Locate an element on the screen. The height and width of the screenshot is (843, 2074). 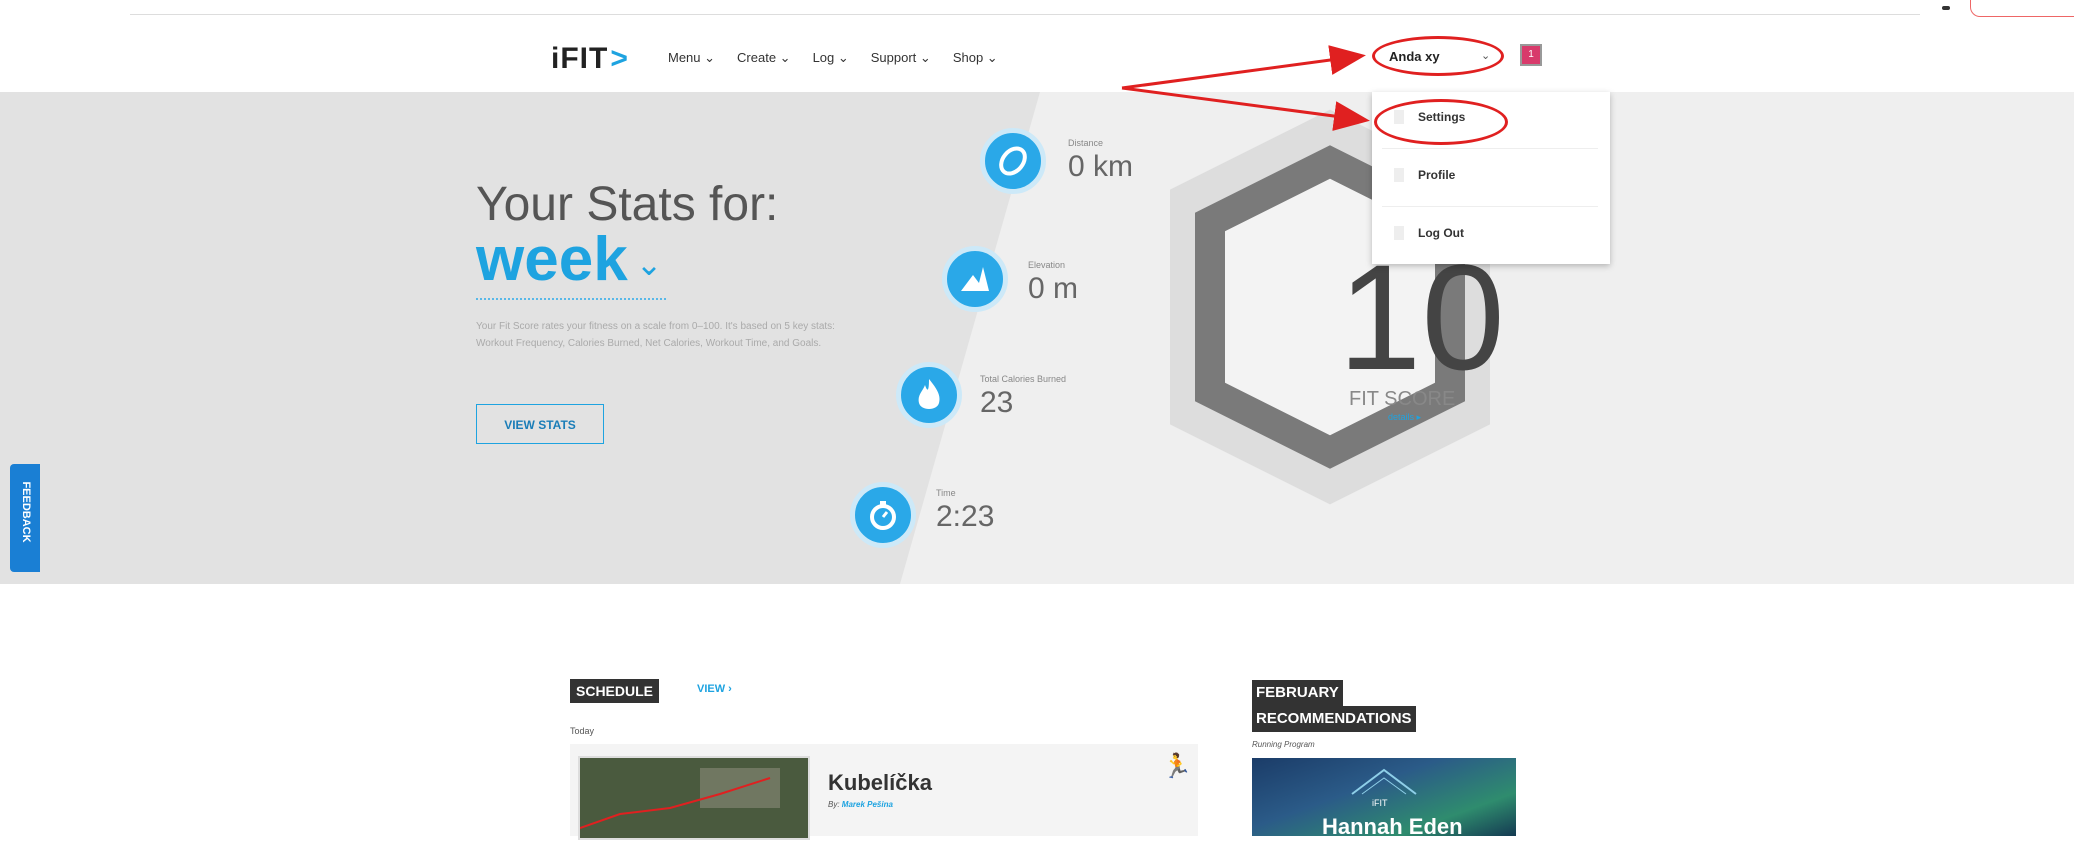
annotation-arrows is located at coordinates (1245, 88).